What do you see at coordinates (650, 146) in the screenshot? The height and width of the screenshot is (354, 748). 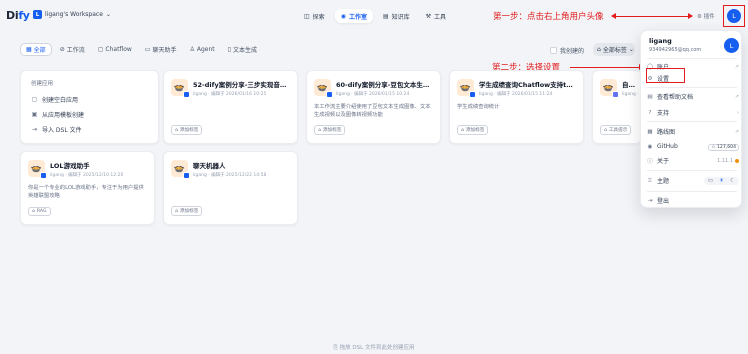 I see `github-icon: ◉` at bounding box center [650, 146].